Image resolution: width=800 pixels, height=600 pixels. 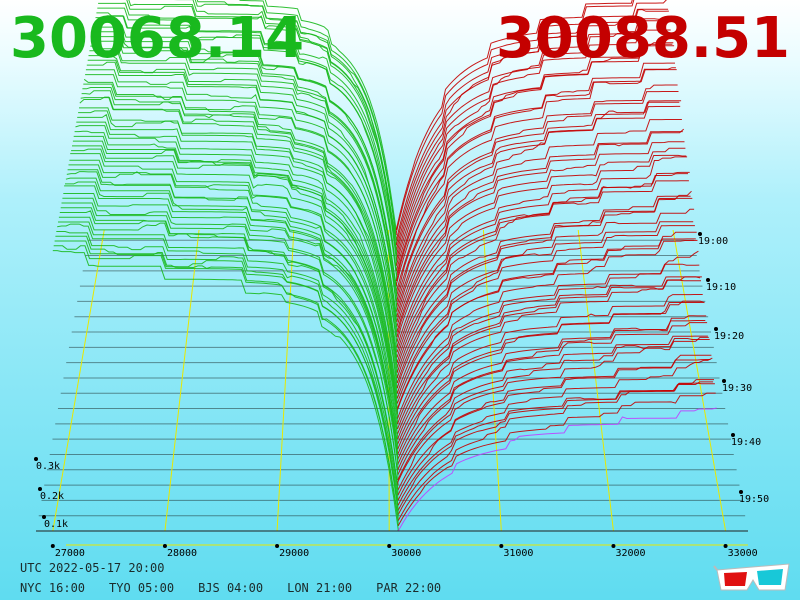 What do you see at coordinates (406, 553) in the screenshot?
I see `x-tick-label-3: 30000` at bounding box center [406, 553].